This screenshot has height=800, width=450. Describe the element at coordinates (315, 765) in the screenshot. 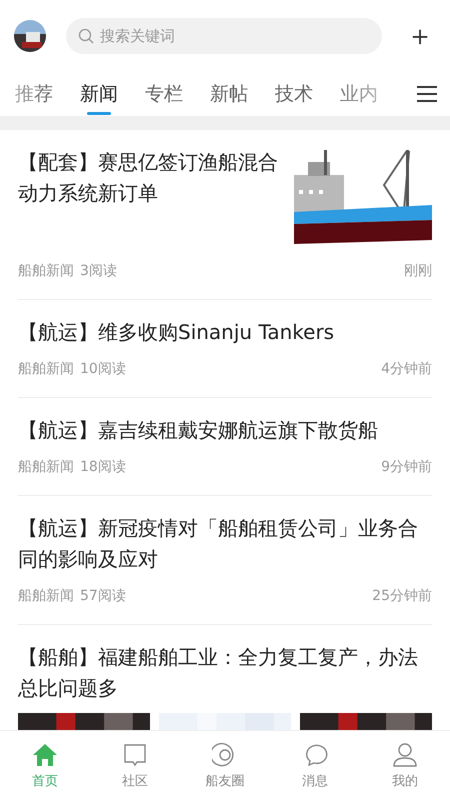

I see `nav-tab: 消息` at that location.